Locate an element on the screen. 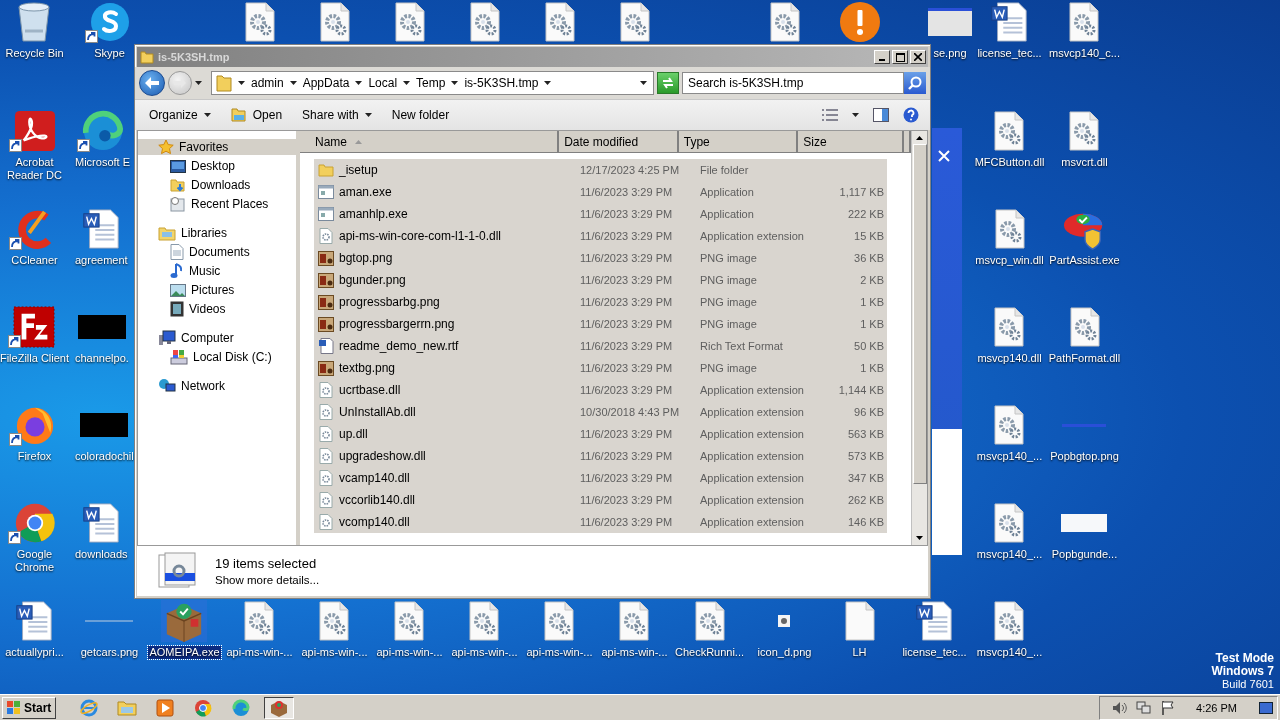 This screenshot has height=720, width=1280. nav-item: Local Disk (C:) is located at coordinates (217, 357).